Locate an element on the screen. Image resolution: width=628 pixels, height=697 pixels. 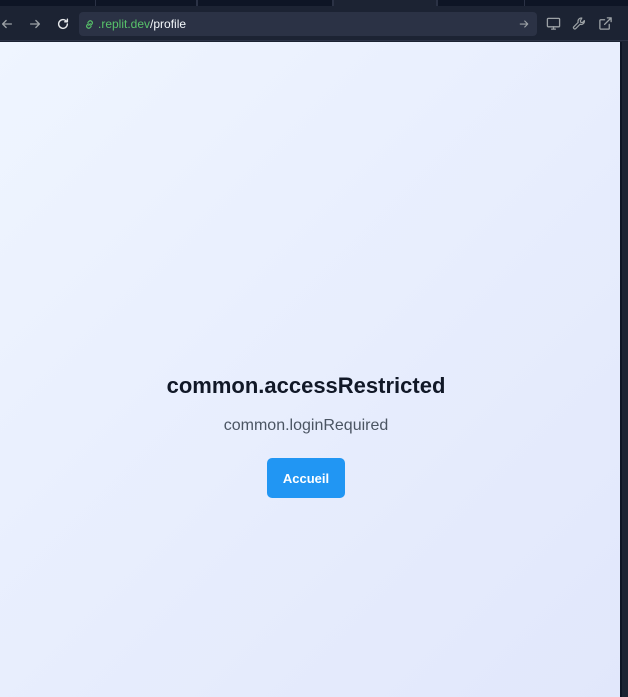
external-link-icon is located at coordinates (605, 23).